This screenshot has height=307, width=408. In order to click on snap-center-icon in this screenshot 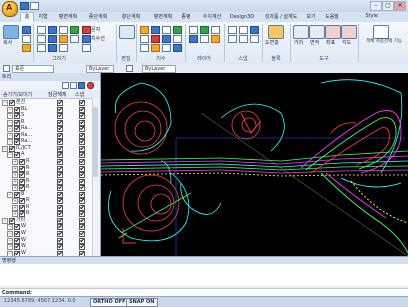, I will do `click(254, 30)`.